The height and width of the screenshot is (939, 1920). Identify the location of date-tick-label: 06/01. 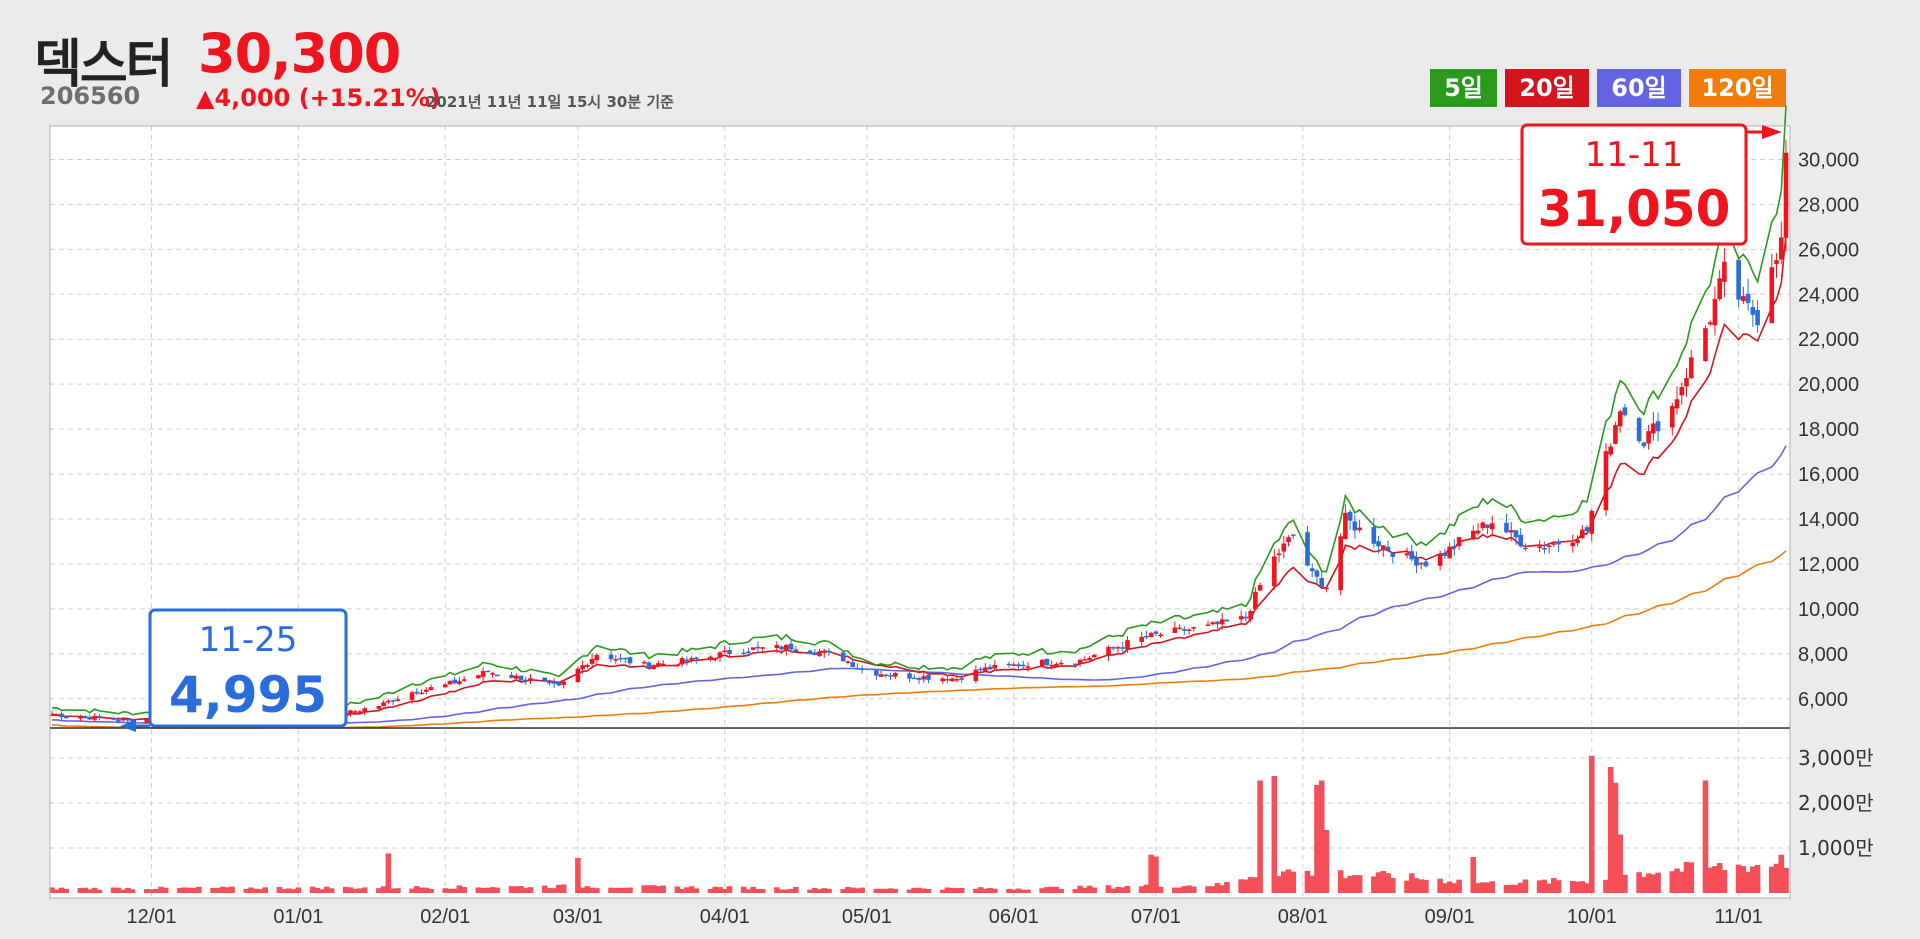
(1014, 917).